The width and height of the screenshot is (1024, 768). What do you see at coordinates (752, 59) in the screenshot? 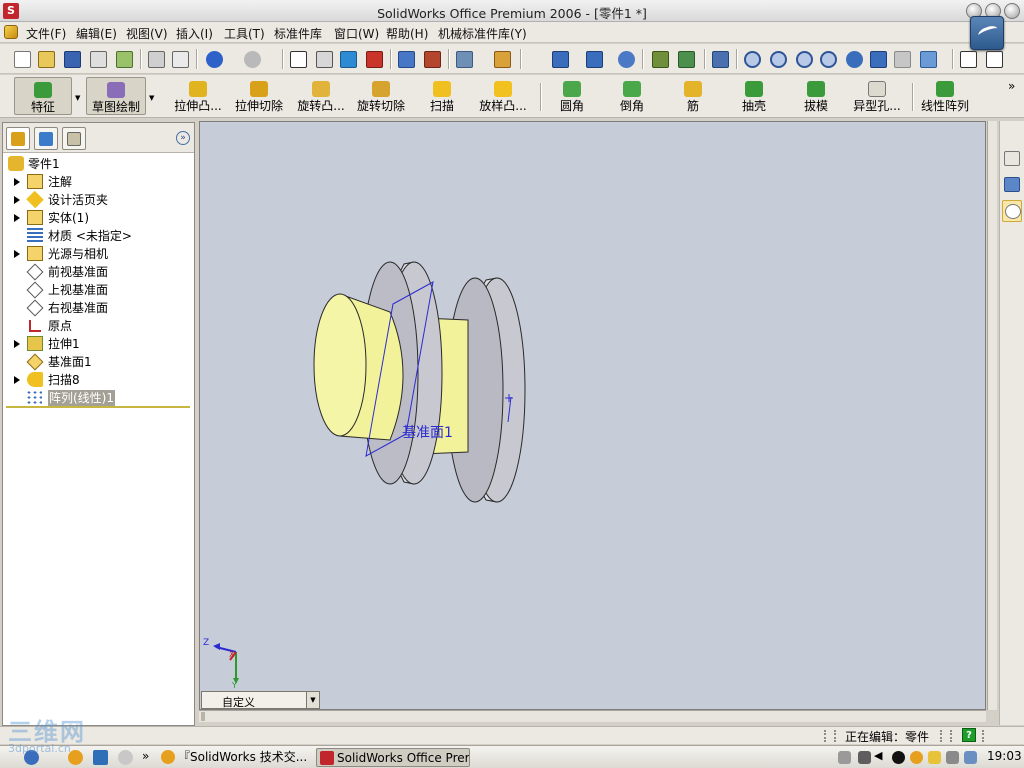
I see `zoom-to-fit-icon` at bounding box center [752, 59].